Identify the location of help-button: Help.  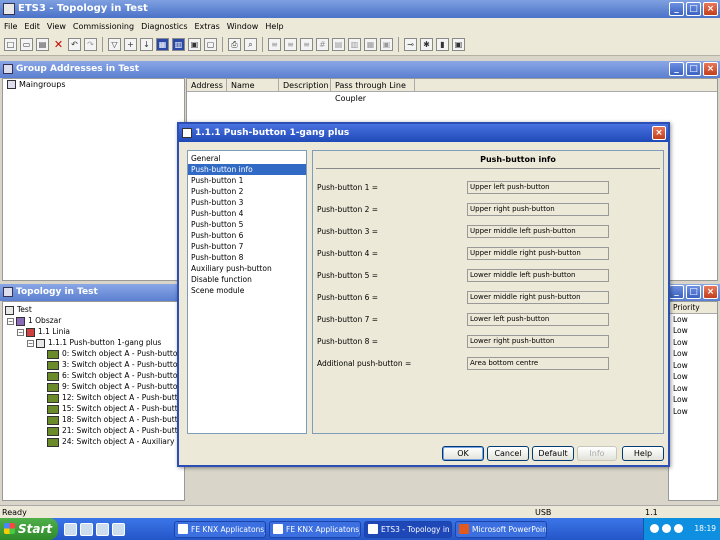
(643, 453).